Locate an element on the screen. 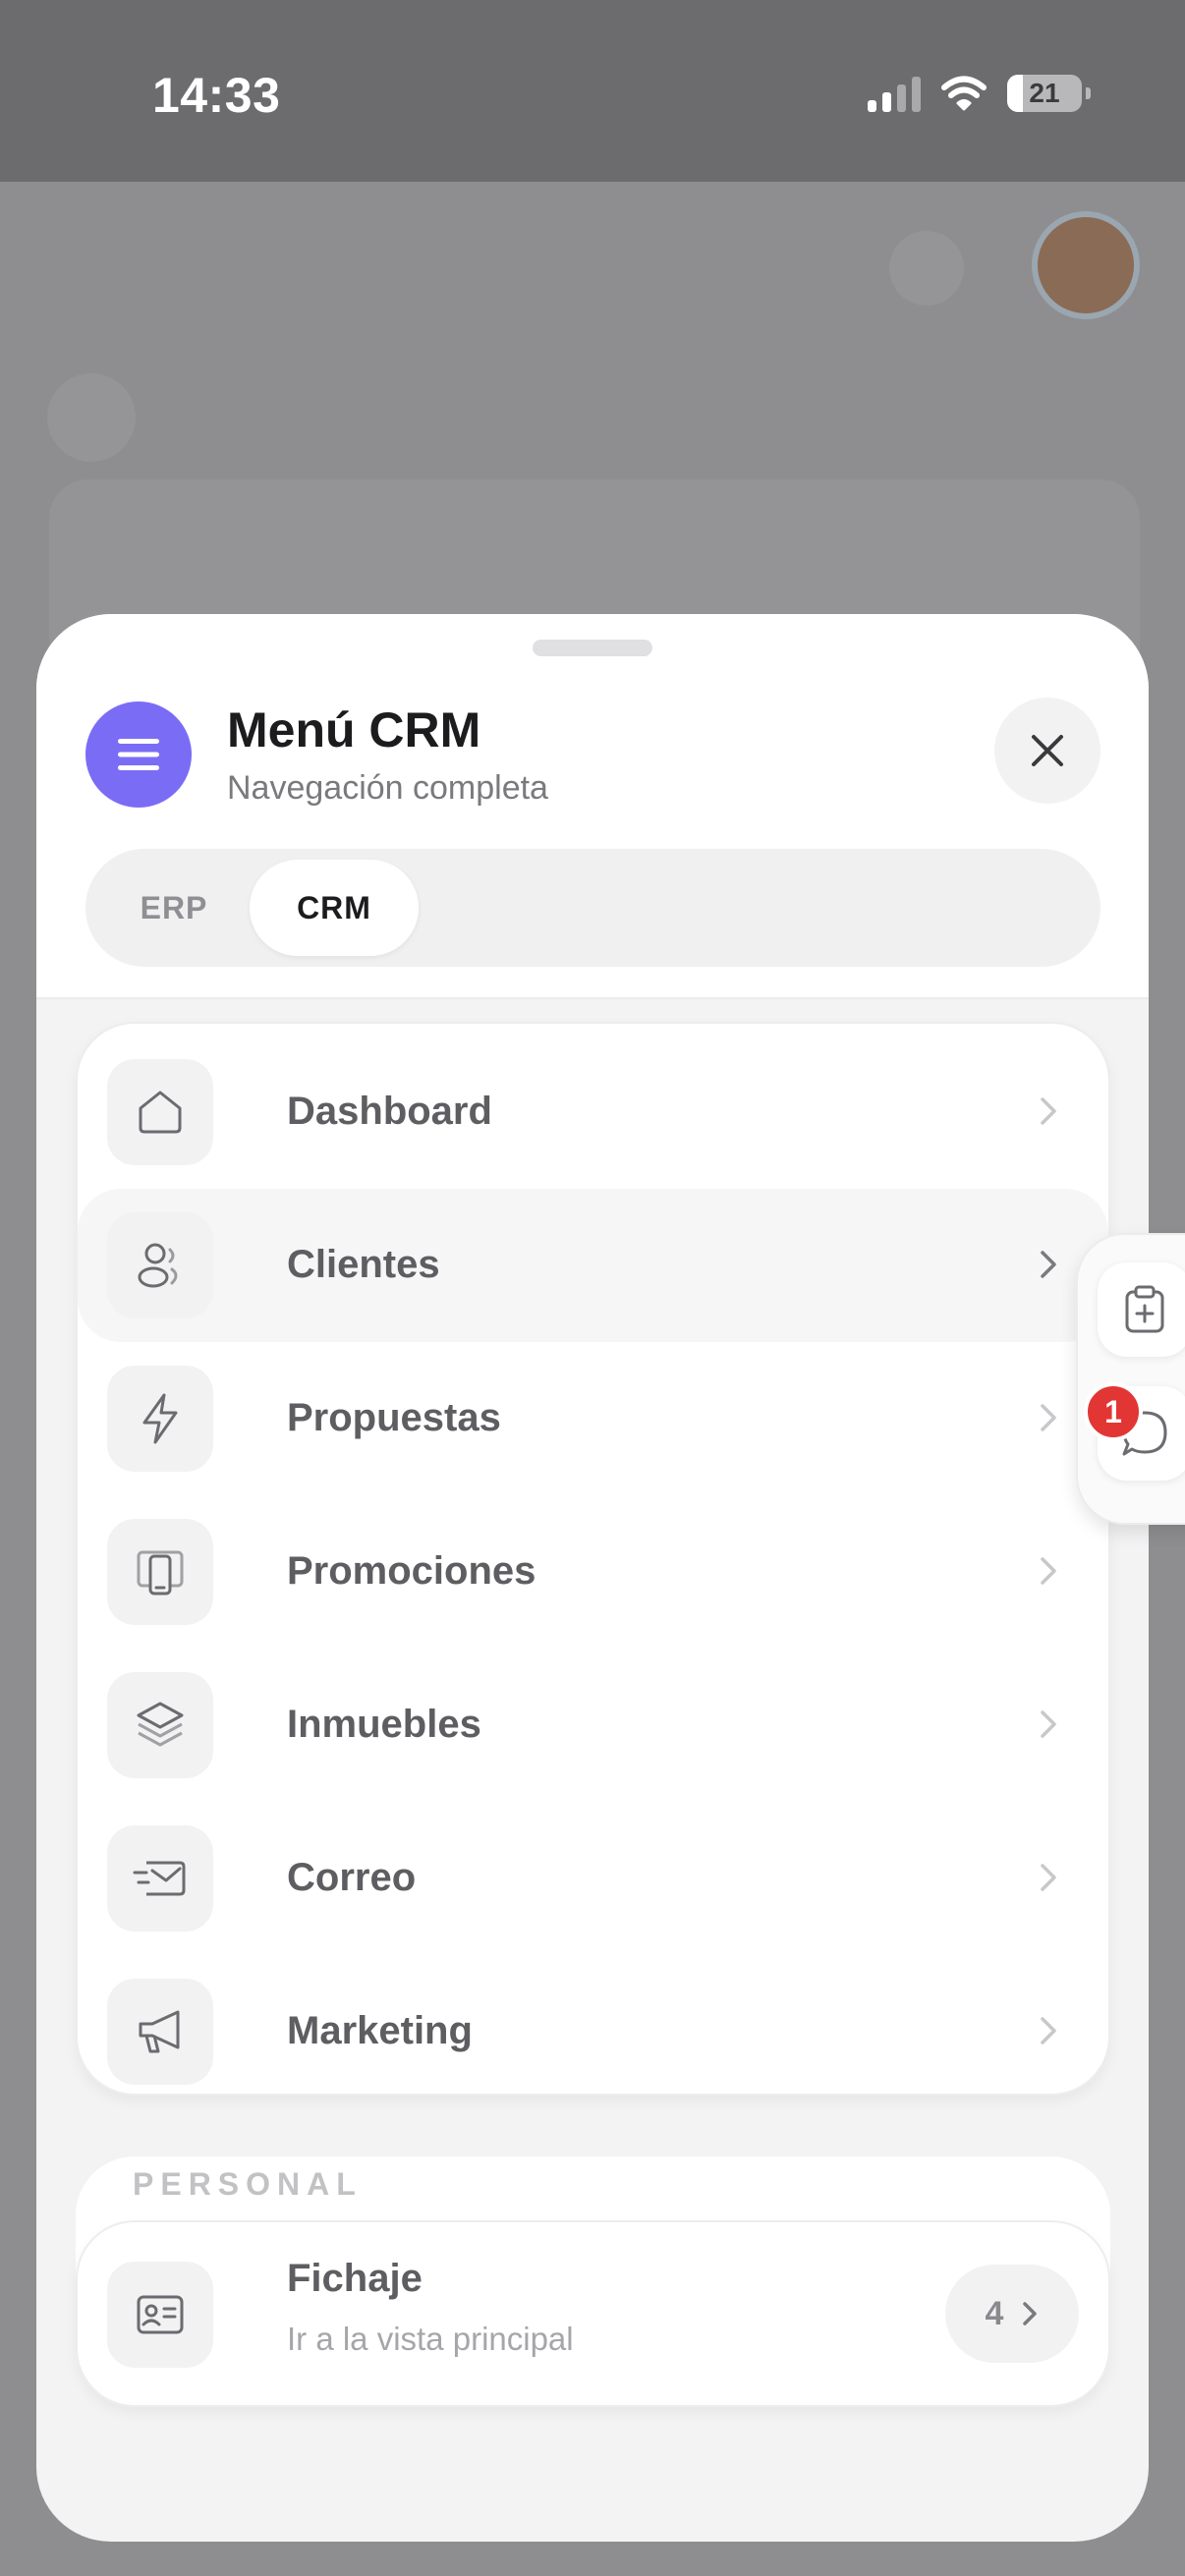 The height and width of the screenshot is (2576, 1185). users-icon is located at coordinates (160, 1265).